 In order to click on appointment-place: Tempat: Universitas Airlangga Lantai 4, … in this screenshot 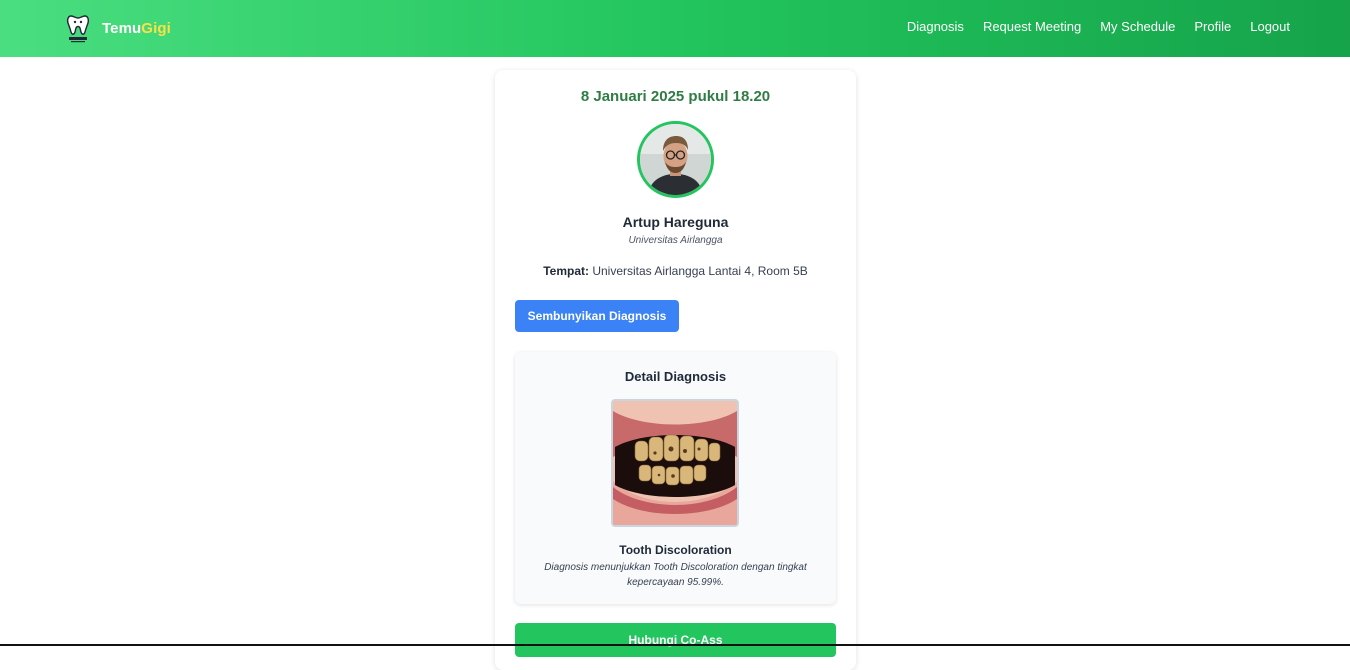, I will do `click(675, 271)`.